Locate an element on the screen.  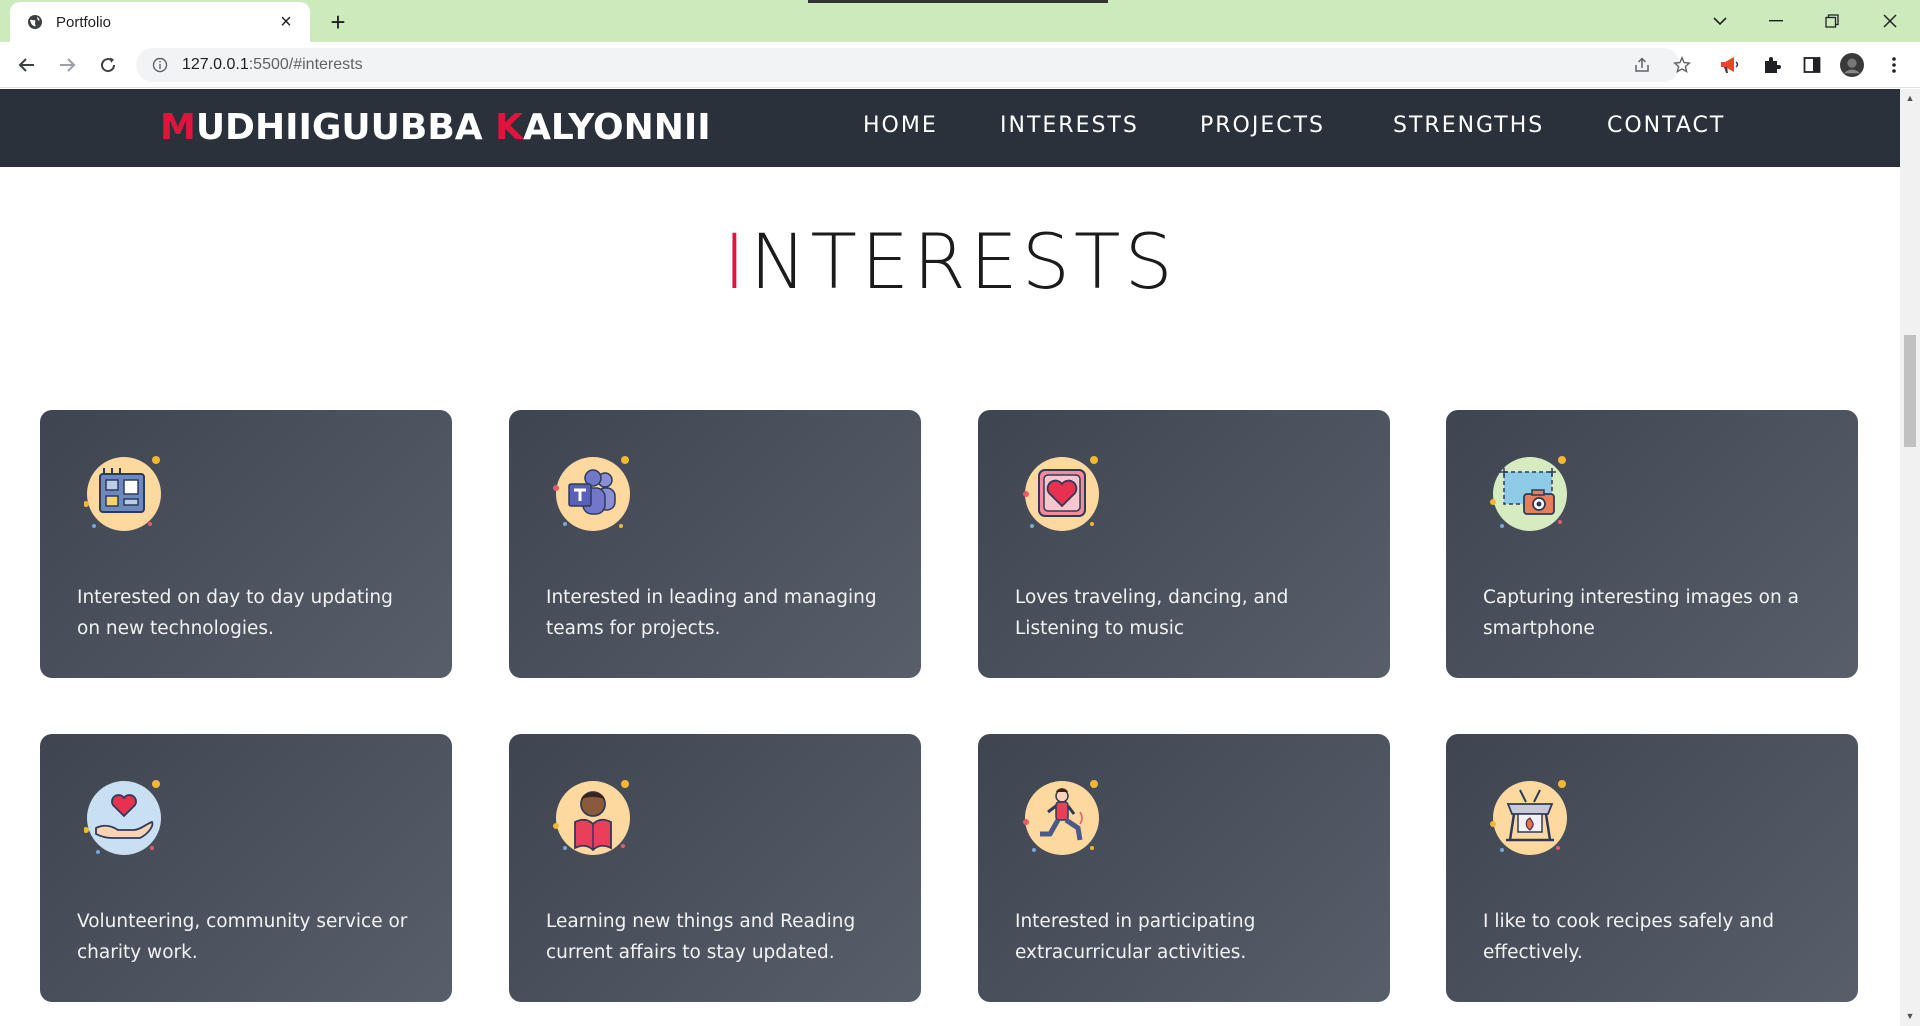
megaphone-icon is located at coordinates (1730, 65).